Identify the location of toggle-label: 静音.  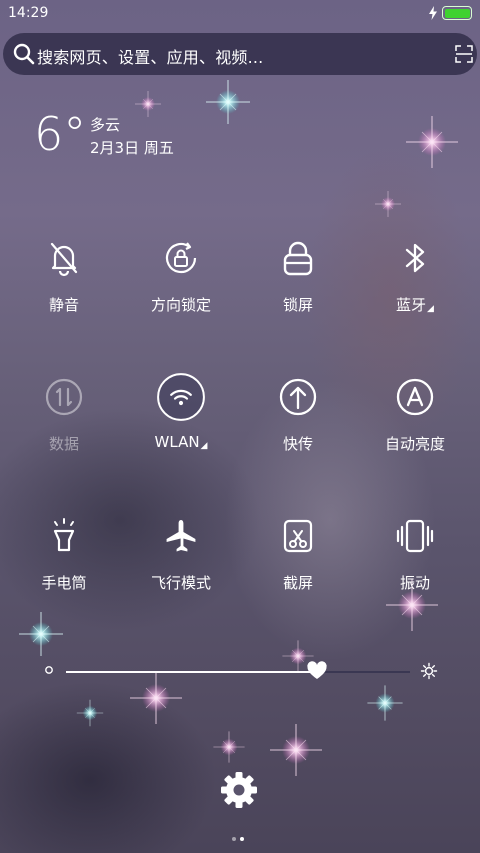
(63, 305).